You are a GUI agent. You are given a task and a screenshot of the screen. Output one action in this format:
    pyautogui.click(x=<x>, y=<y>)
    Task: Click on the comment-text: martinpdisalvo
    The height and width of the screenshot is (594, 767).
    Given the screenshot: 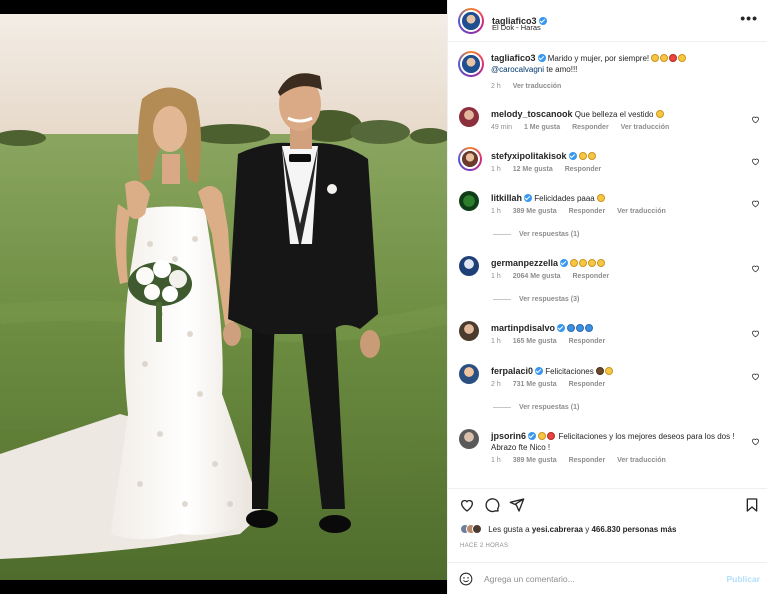 What is the action you would take?
    pyautogui.click(x=618, y=328)
    